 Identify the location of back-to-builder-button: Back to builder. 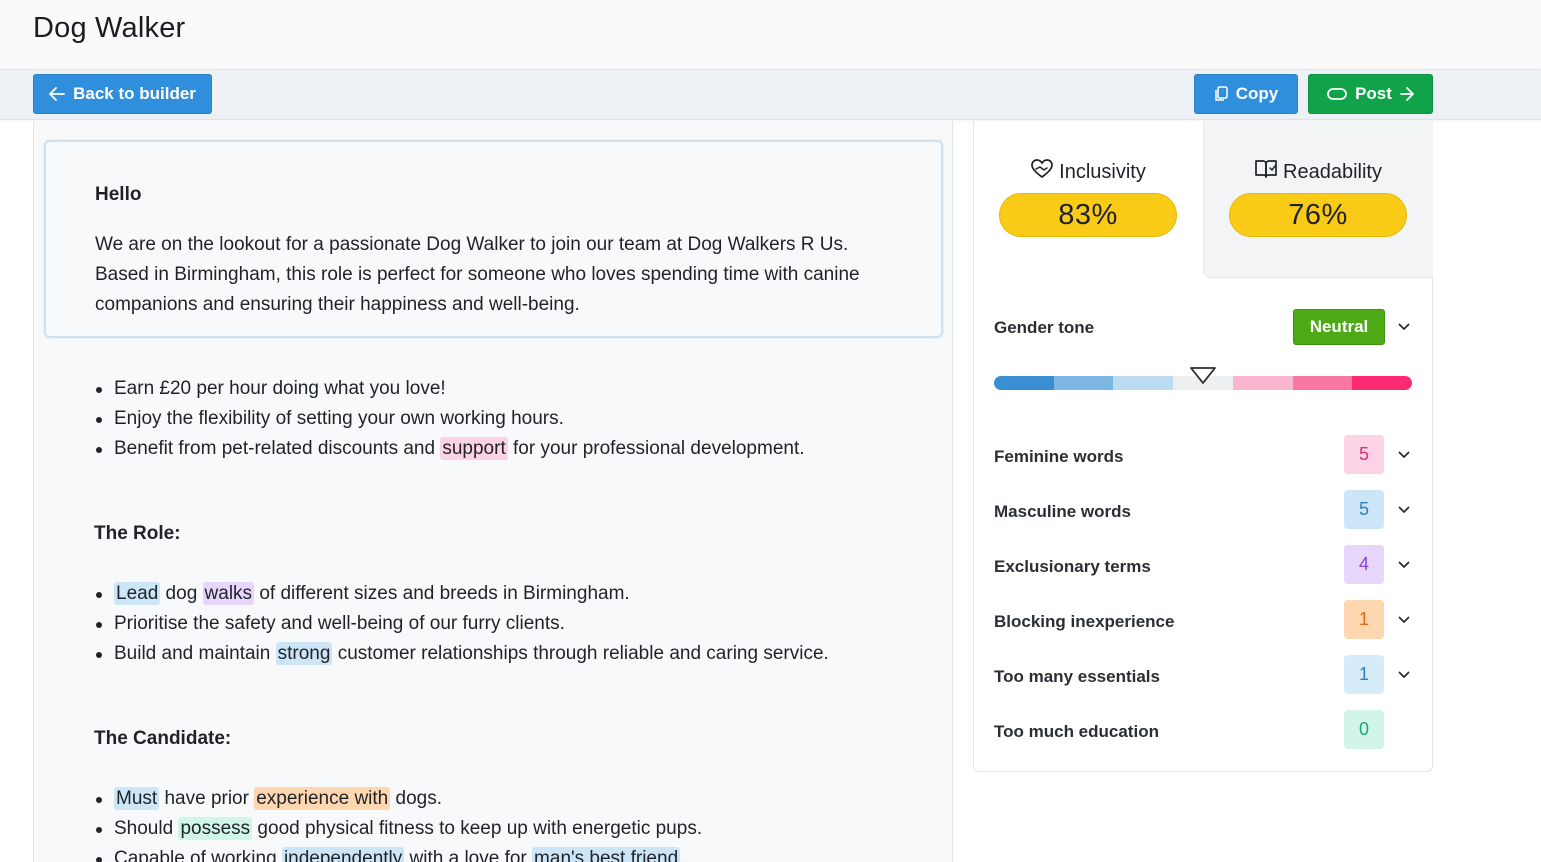
(122, 94).